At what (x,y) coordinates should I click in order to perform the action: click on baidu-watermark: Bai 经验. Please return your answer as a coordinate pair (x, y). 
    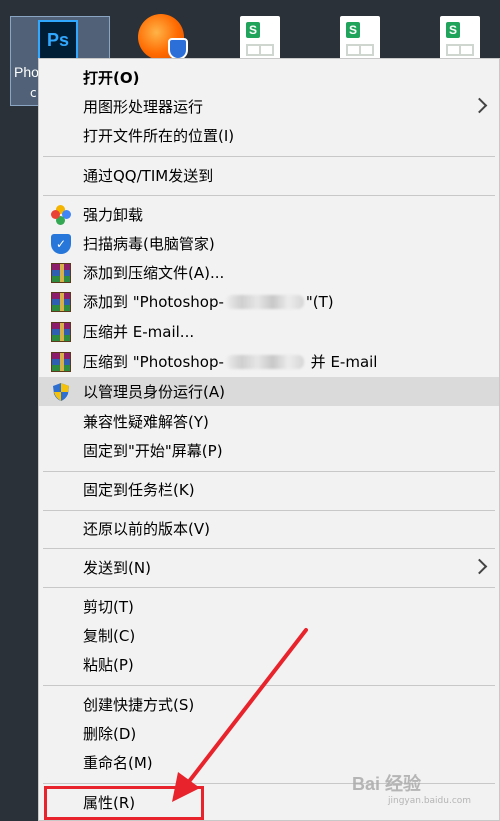
    Looking at the image, I should click on (387, 784).